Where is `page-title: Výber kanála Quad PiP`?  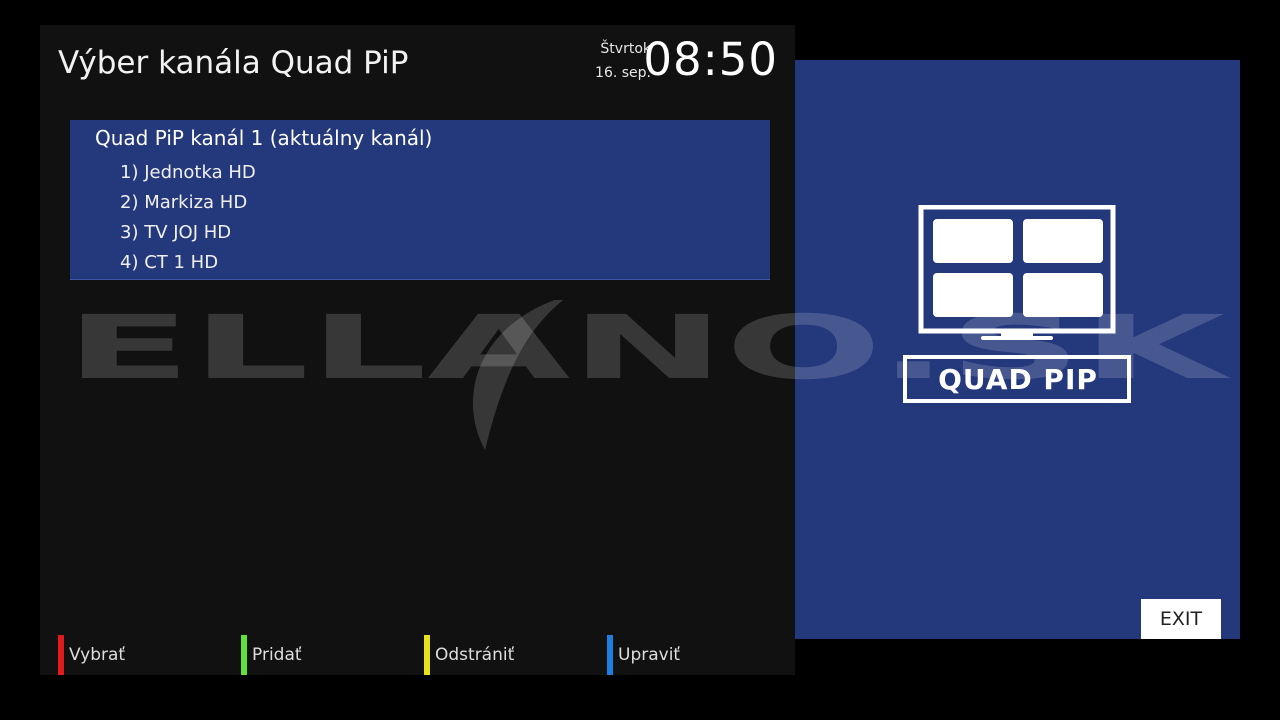
page-title: Výber kanála Quad PiP is located at coordinates (233, 63).